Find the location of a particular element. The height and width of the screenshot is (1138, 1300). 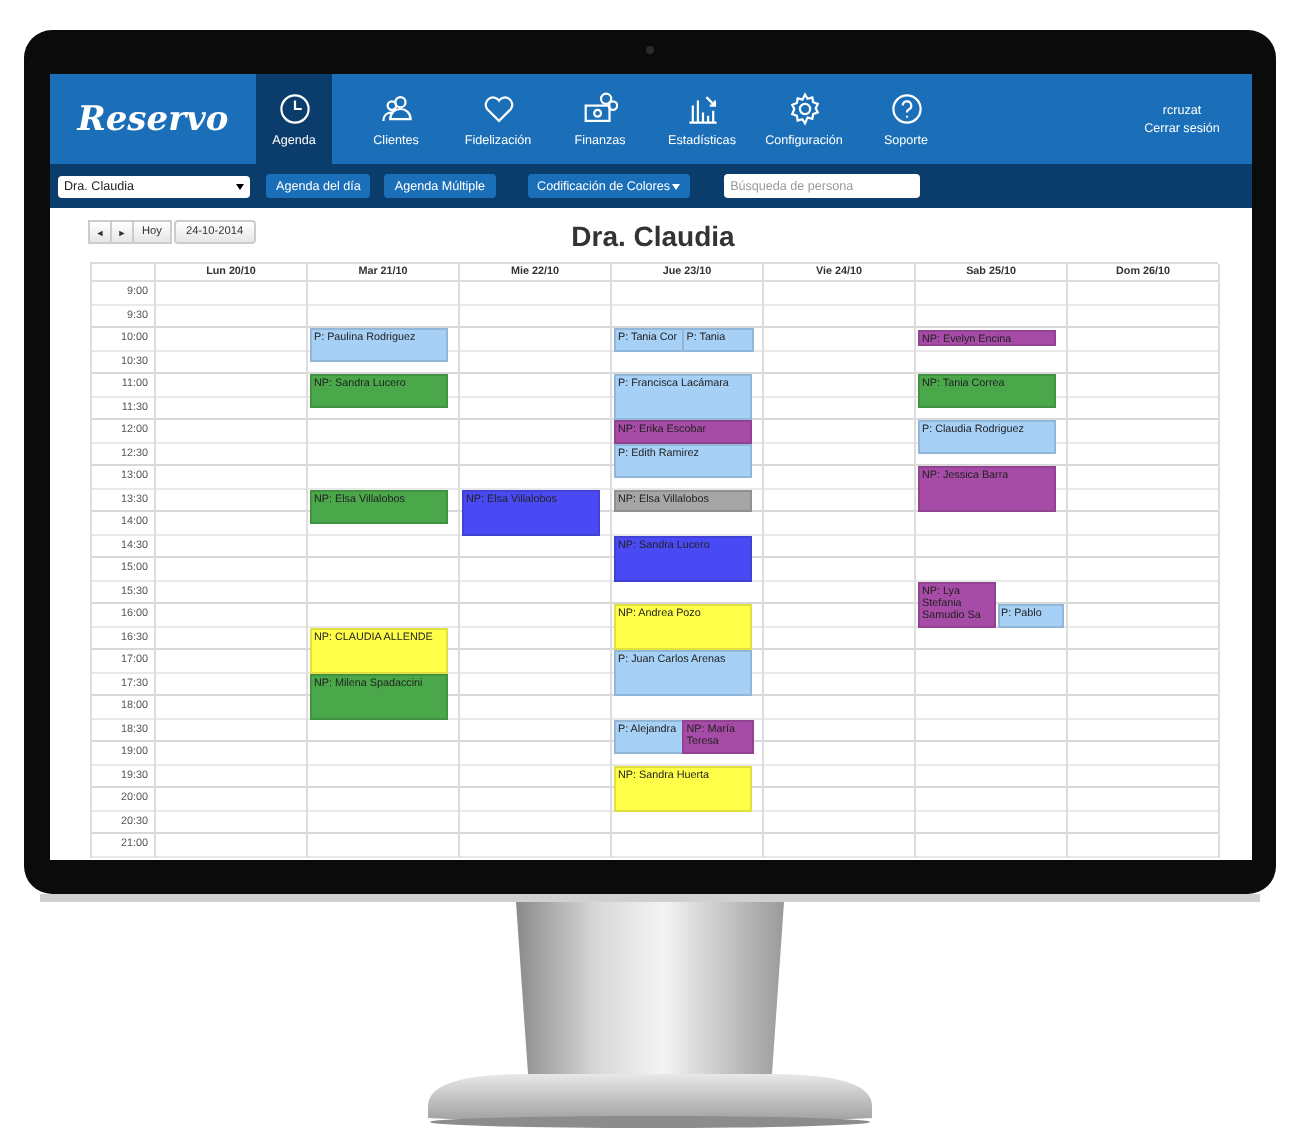

heart-icon is located at coordinates (498, 108).